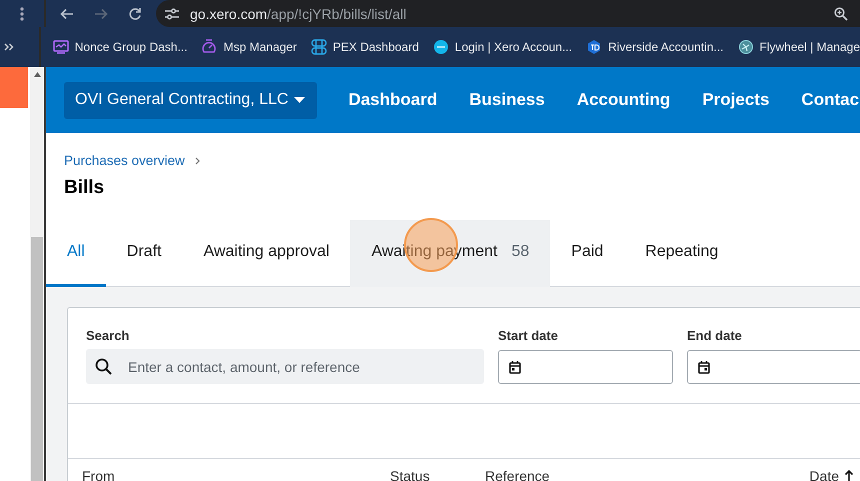 The image size is (860, 481). I want to click on tab: Awaiting approval, so click(266, 253).